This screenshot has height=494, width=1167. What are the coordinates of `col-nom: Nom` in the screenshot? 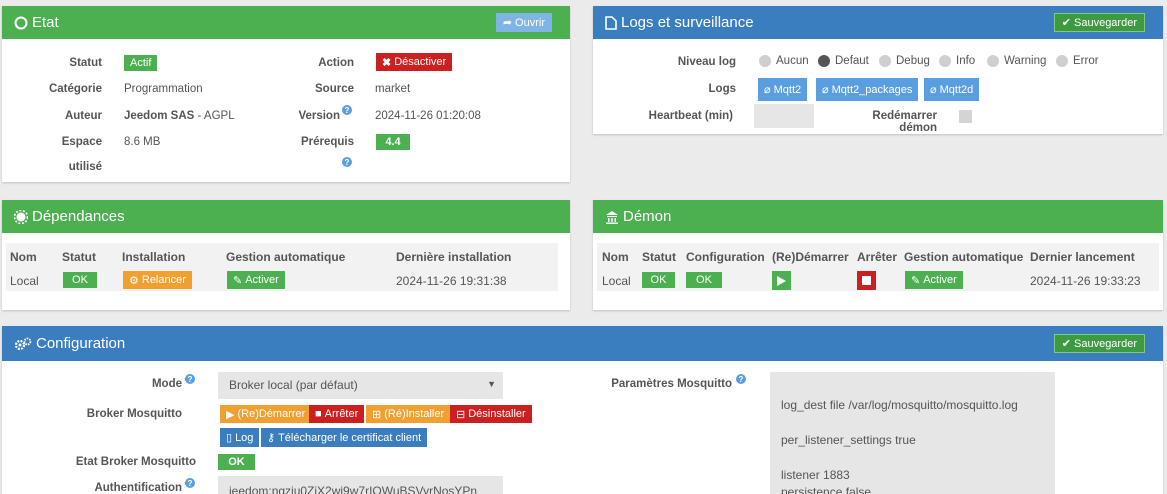 It's located at (23, 257).